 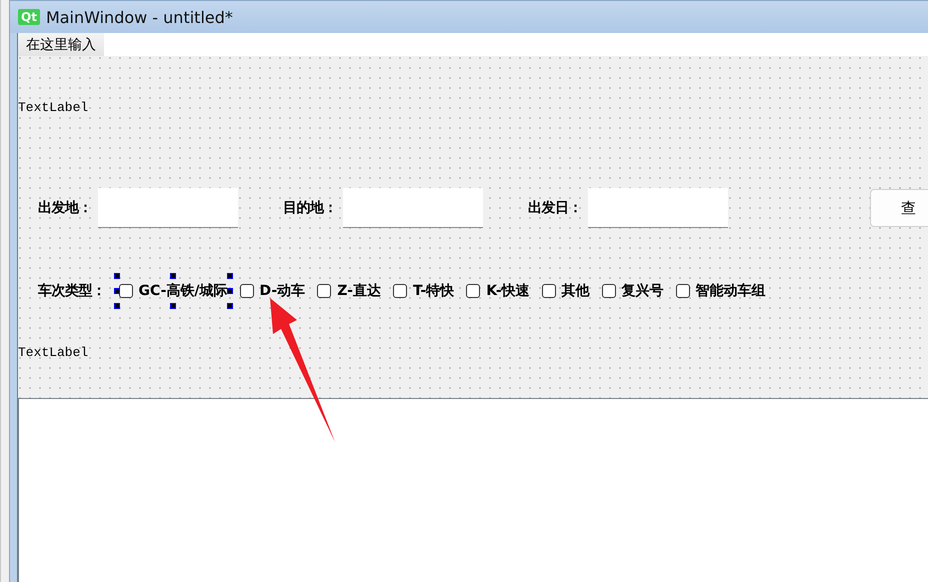 What do you see at coordinates (283, 291) in the screenshot?
I see `checkbox-label: D-动车` at bounding box center [283, 291].